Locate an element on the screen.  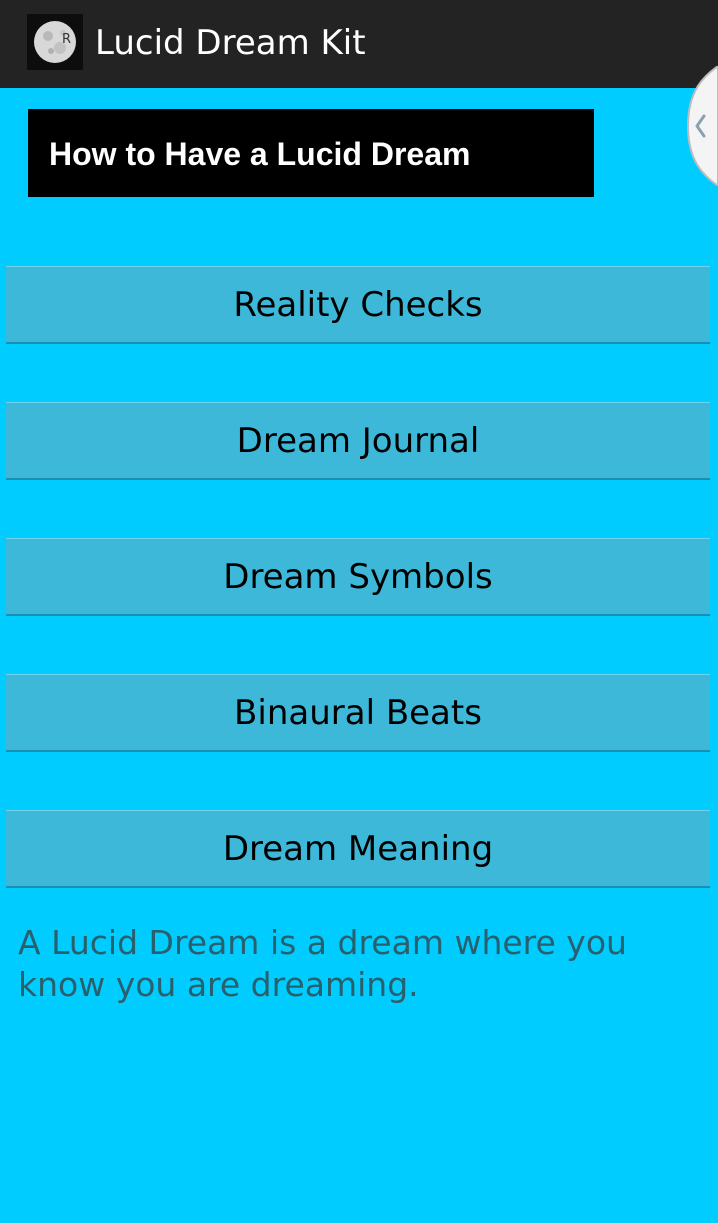
dream-journal-button: Dream Journal is located at coordinates (358, 441).